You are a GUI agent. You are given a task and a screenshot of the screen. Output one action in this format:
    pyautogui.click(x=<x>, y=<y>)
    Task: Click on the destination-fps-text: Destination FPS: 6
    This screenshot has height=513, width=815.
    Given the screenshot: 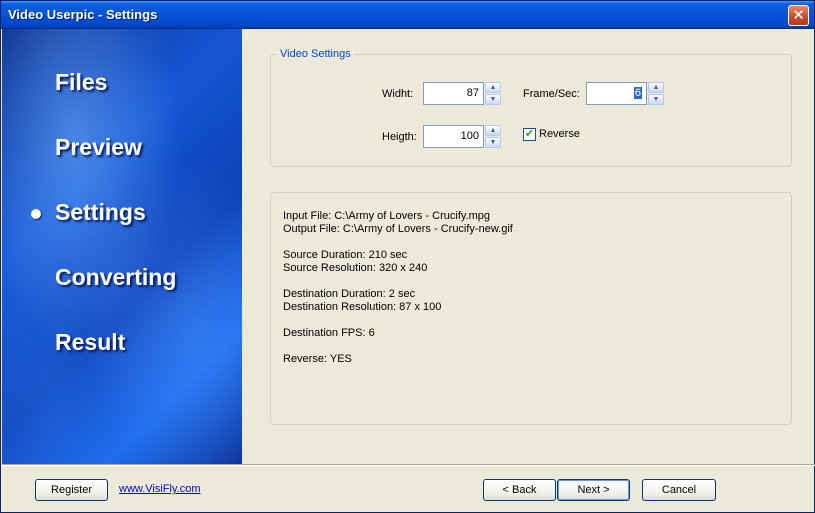 What is the action you would take?
    pyautogui.click(x=329, y=333)
    